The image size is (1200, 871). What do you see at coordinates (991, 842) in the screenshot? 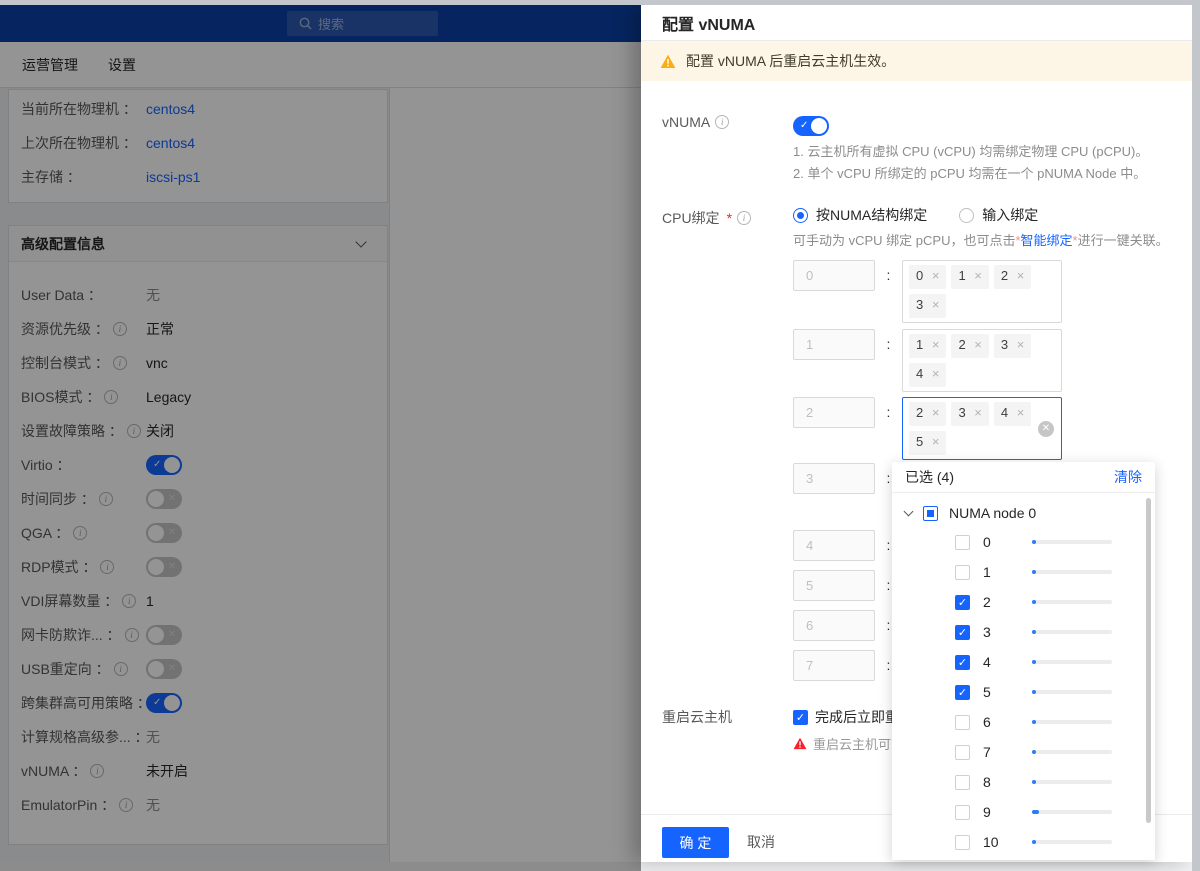
I see `pcpu-option-label: 10` at bounding box center [991, 842].